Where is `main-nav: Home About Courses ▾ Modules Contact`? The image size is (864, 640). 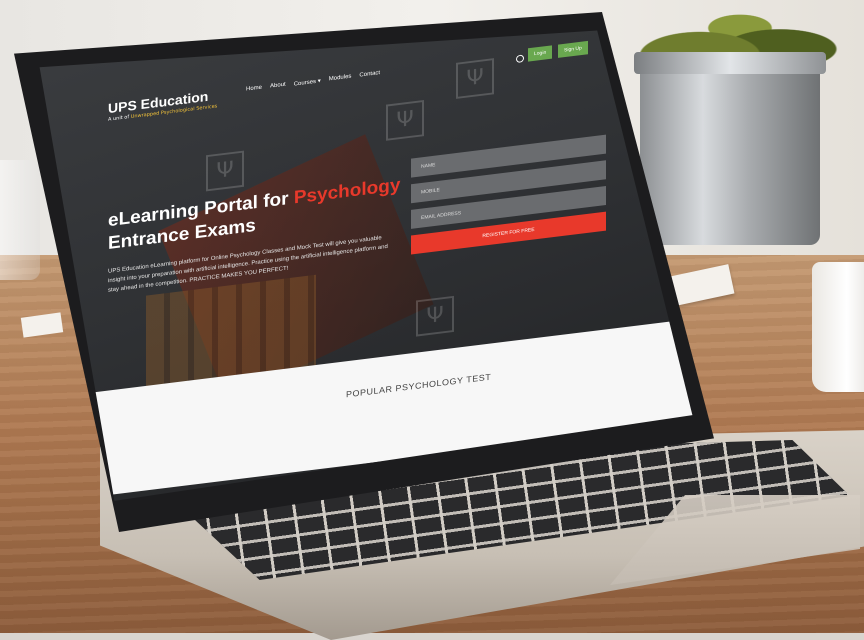
main-nav: Home About Courses ▾ Modules Contact is located at coordinates (313, 81).